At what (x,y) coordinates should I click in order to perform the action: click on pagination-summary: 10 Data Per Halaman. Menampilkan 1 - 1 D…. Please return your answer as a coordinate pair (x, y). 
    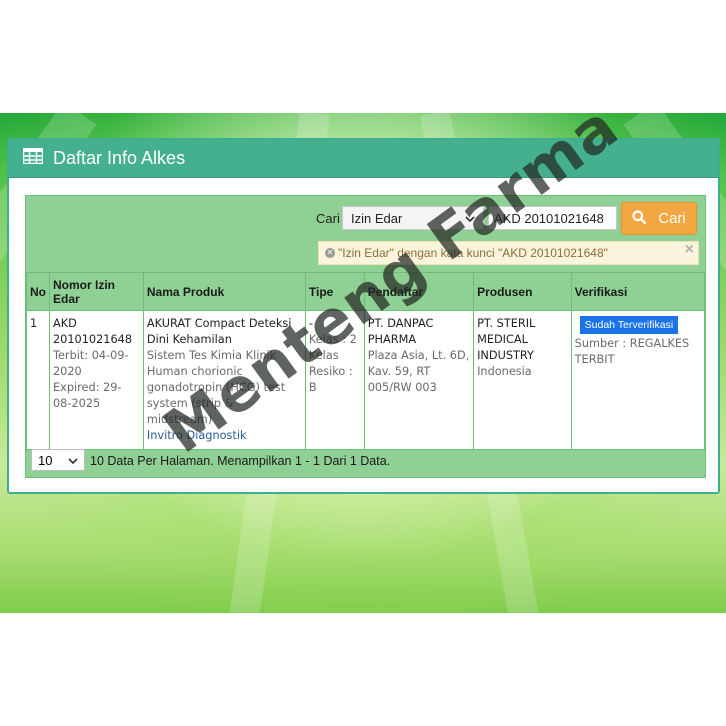
    Looking at the image, I should click on (240, 461).